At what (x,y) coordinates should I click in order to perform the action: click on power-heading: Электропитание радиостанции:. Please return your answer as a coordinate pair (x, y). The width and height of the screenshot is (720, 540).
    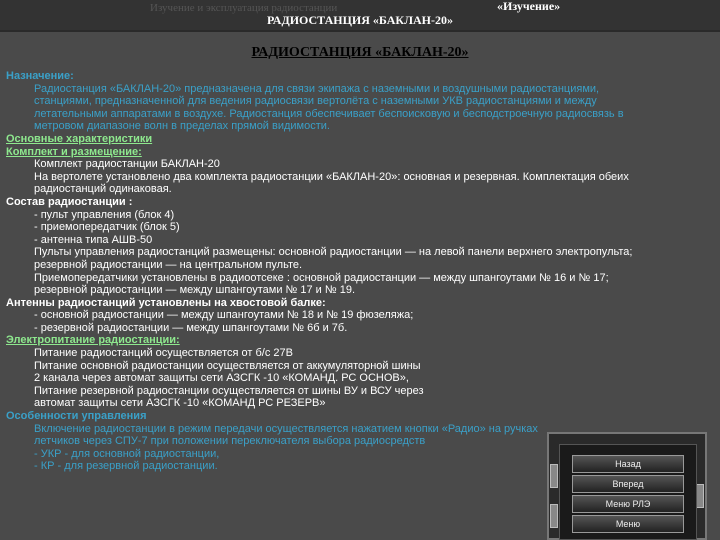
    Looking at the image, I should click on (351, 340).